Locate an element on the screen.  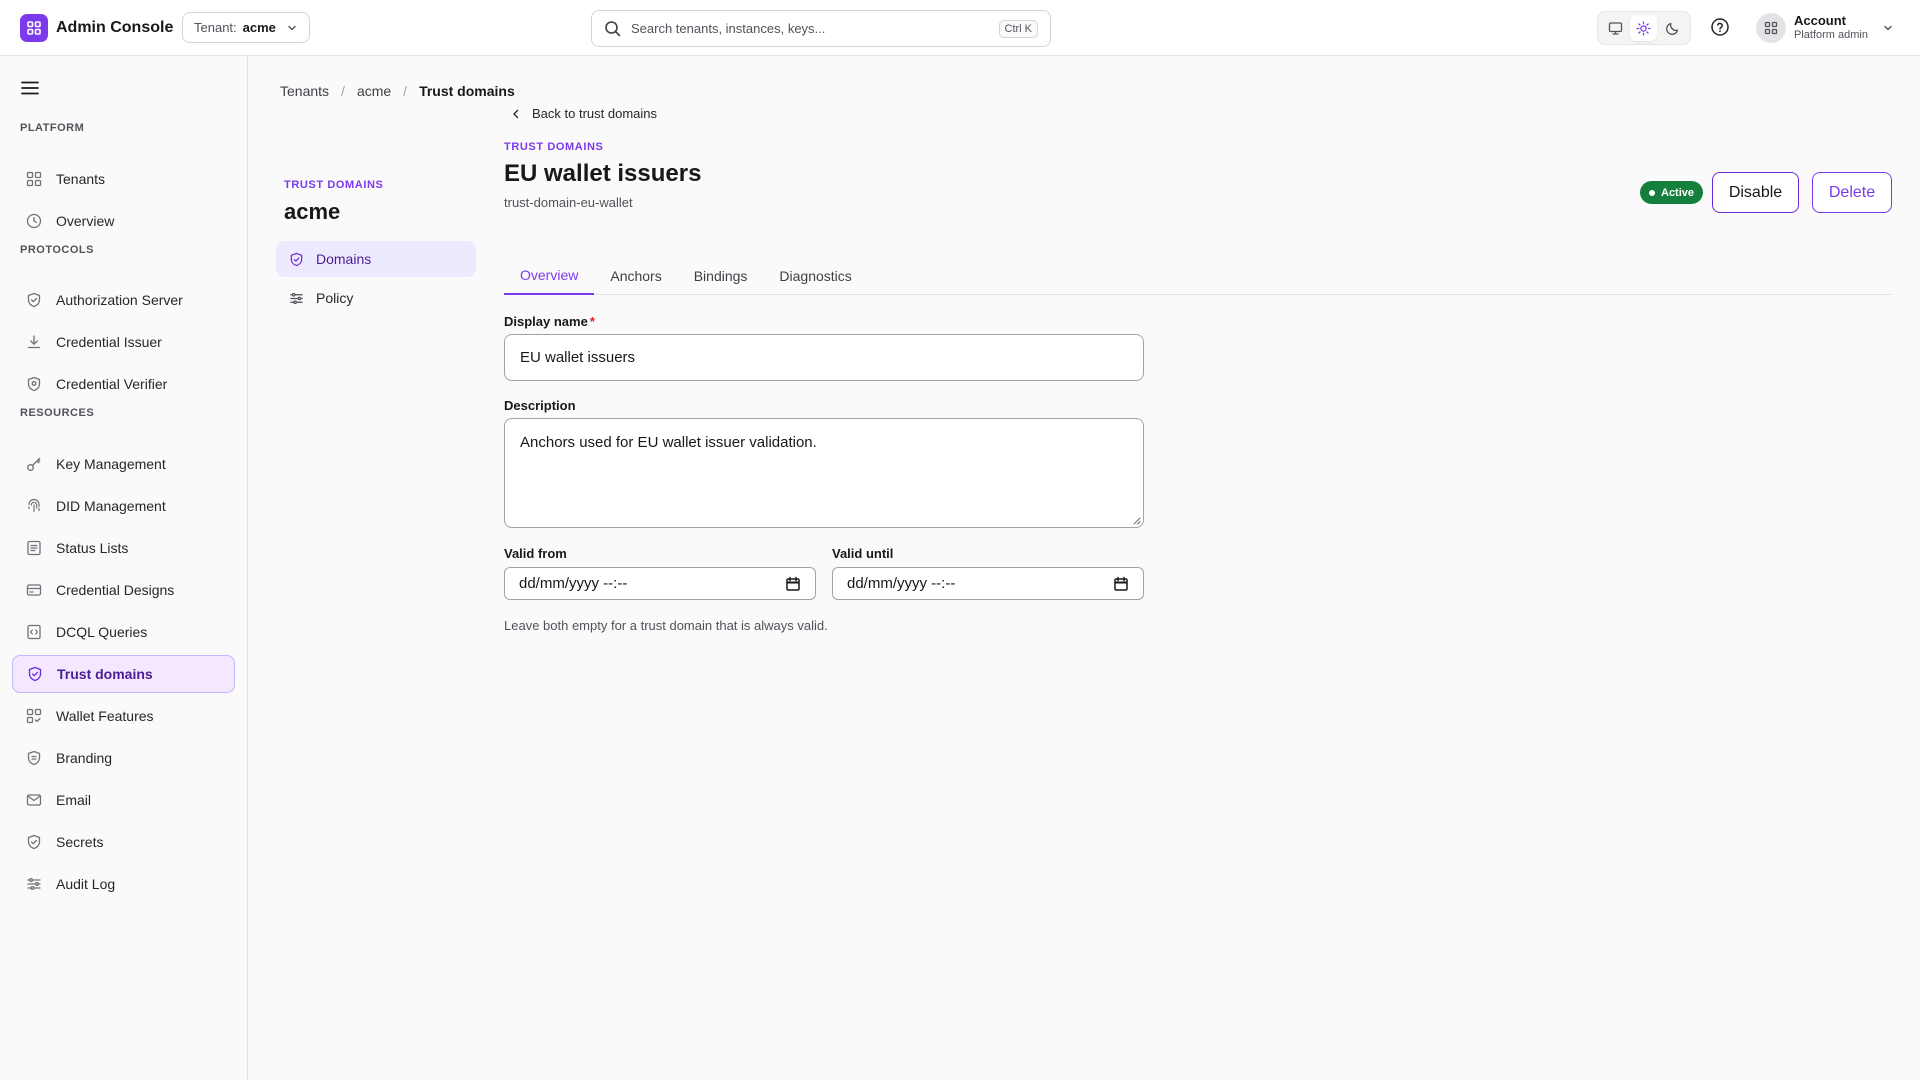
sidebar-item-branding: Branding is located at coordinates (123, 758).